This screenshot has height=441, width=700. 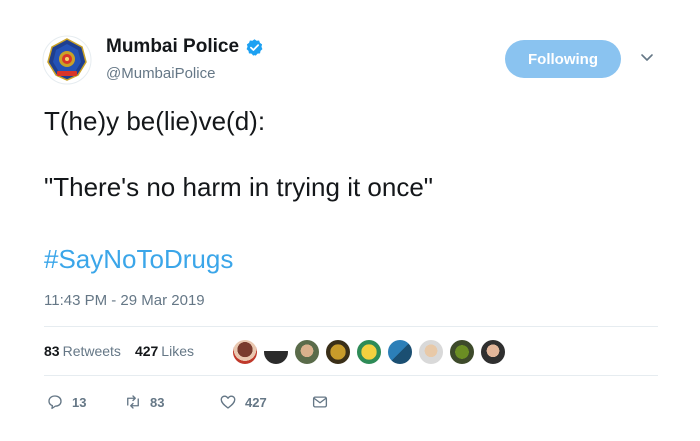 I want to click on reply-icon, so click(x=55, y=402).